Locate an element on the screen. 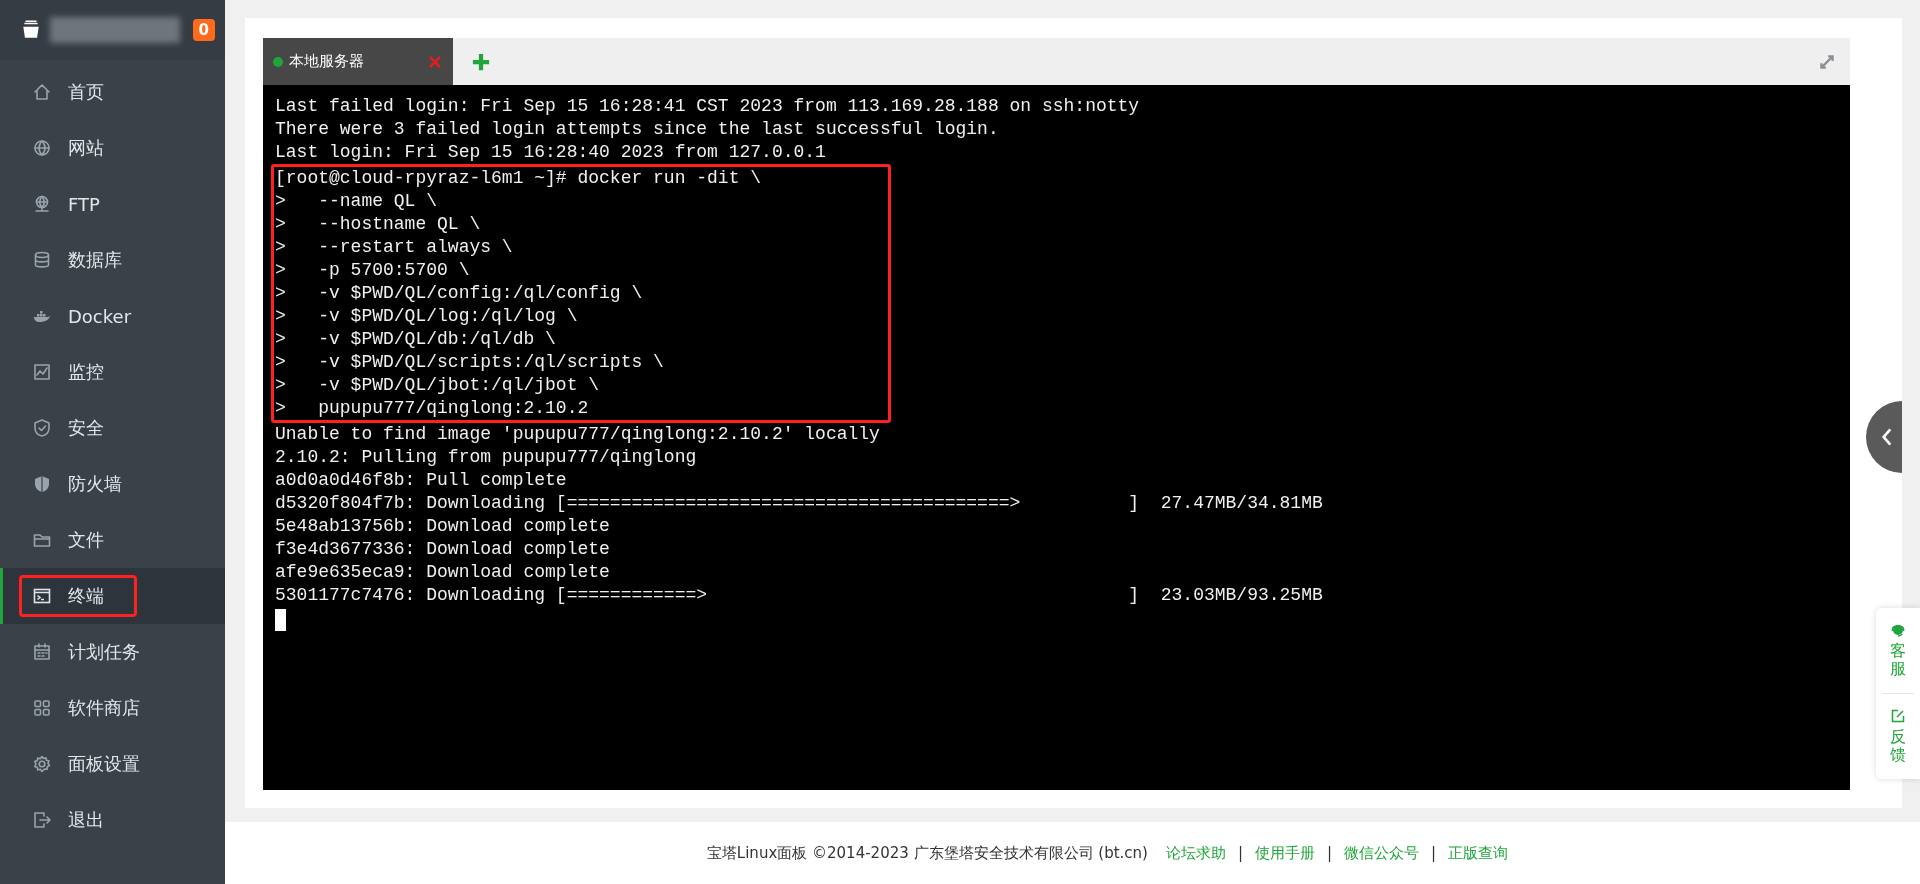 The height and width of the screenshot is (884, 1920). chevron-left-icon is located at coordinates (1887, 437).